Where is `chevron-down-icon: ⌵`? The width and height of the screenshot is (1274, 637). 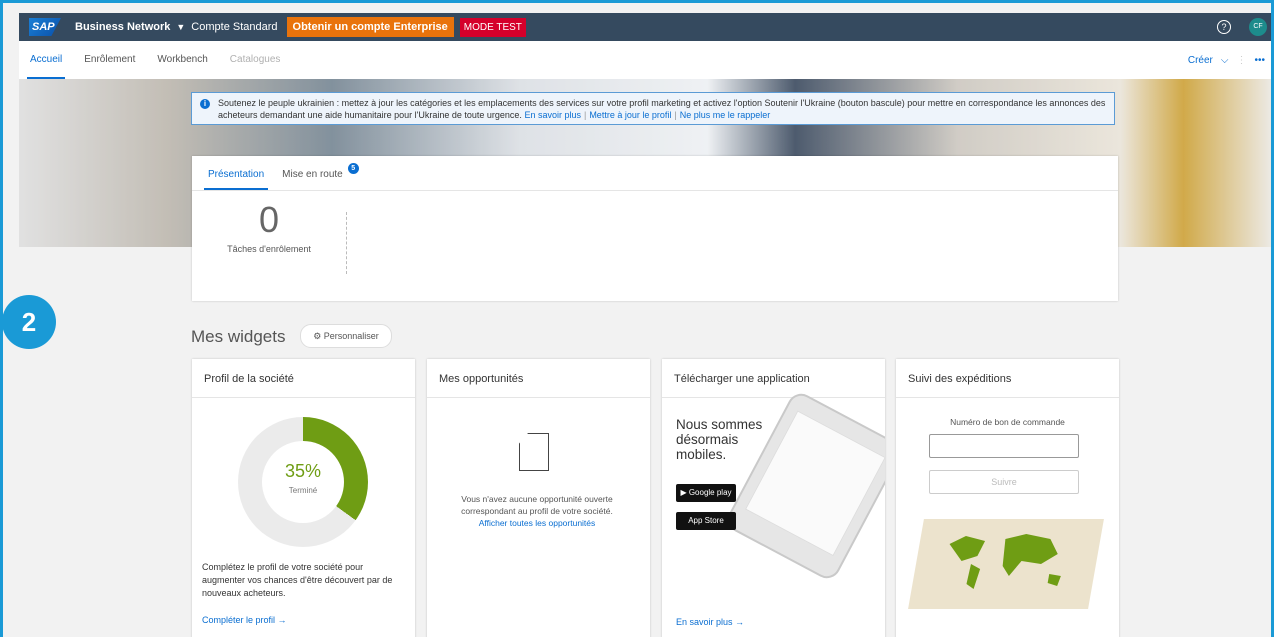
chevron-down-icon: ⌵ is located at coordinates (1225, 60).